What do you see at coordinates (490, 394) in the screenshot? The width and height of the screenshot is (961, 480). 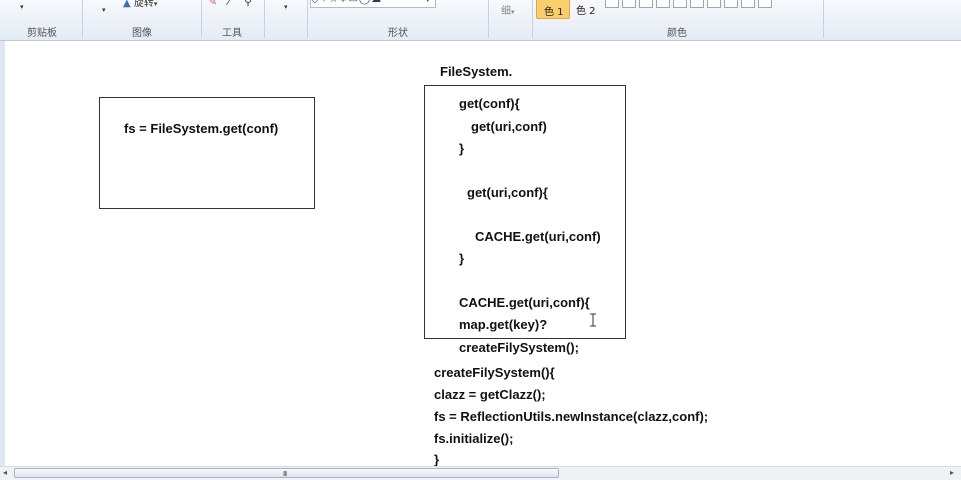 I see `code-line: clazz = getClazz();` at bounding box center [490, 394].